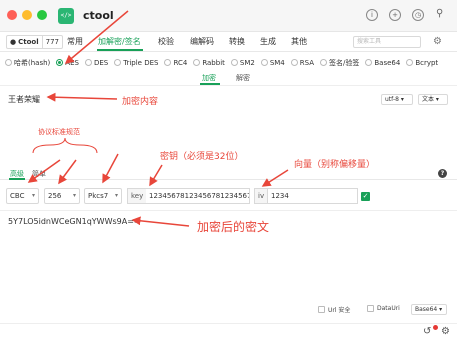  What do you see at coordinates (98, 15) in the screenshot?
I see `app-title: ctool` at bounding box center [98, 15].